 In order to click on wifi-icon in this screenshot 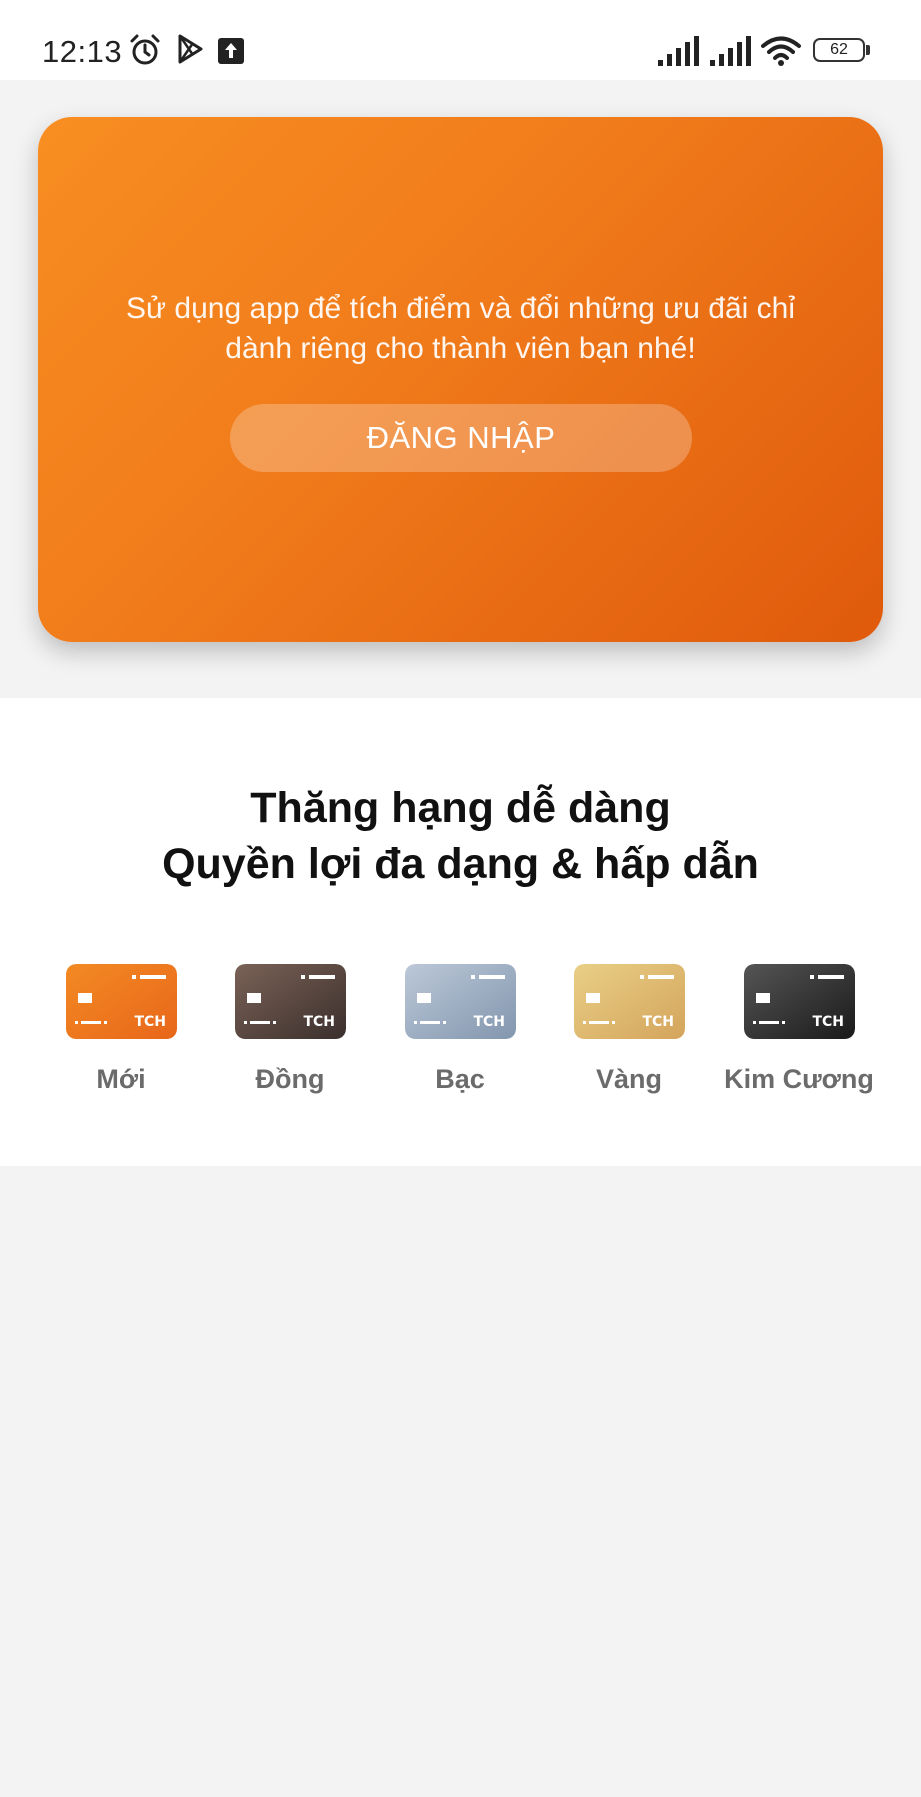, I will do `click(781, 51)`.